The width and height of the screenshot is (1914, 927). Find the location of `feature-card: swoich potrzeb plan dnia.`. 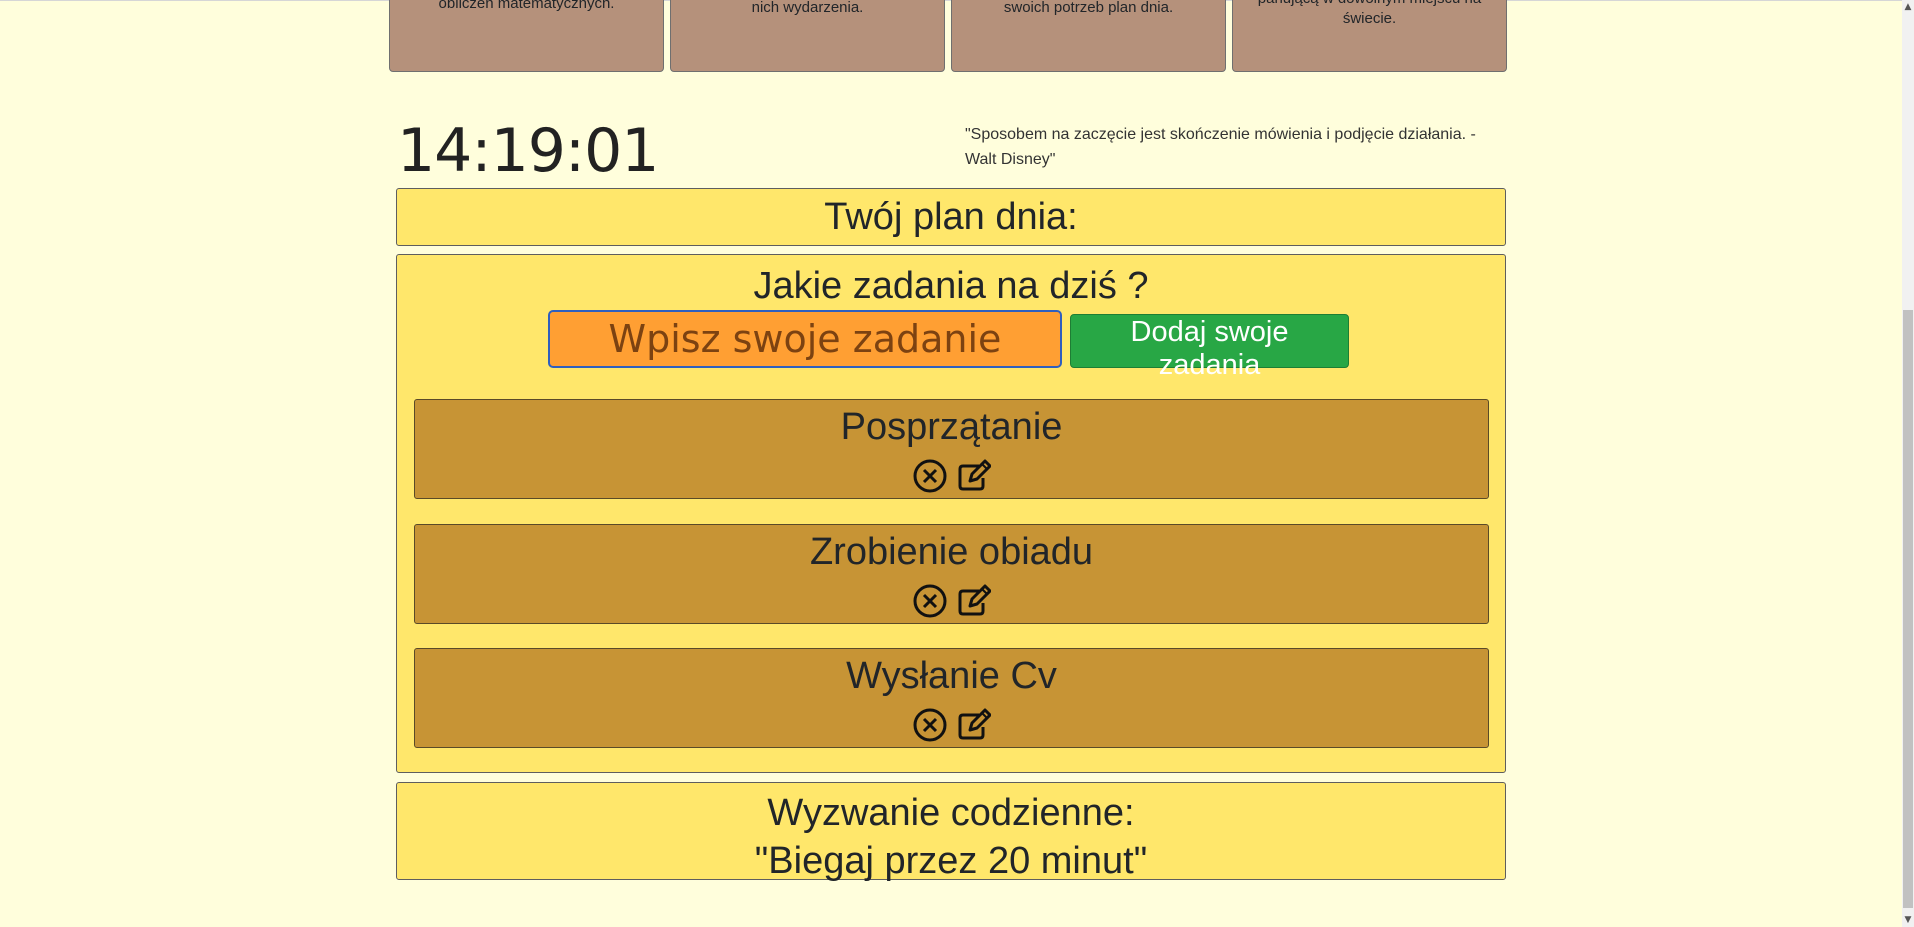

feature-card: swoich potrzeb plan dnia. is located at coordinates (1088, 36).